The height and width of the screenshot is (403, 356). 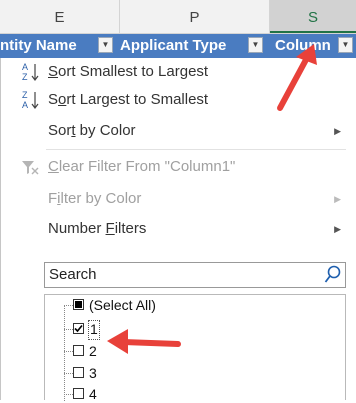 What do you see at coordinates (173, 45) in the screenshot?
I see `header-applicant-type: Applicant Type` at bounding box center [173, 45].